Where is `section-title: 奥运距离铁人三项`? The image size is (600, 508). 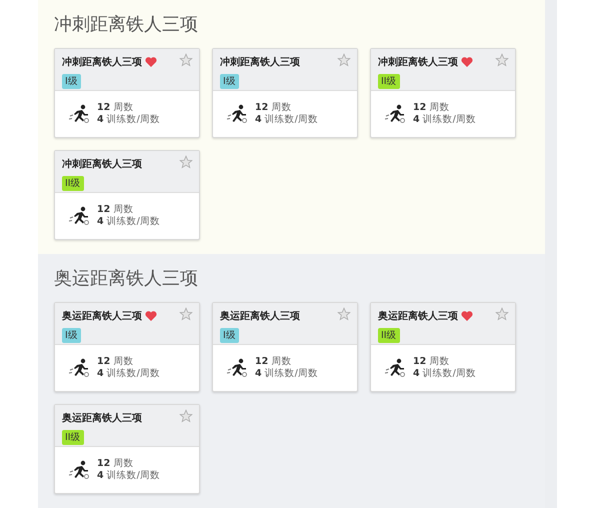 section-title: 奥运距离铁人三项 is located at coordinates (126, 278).